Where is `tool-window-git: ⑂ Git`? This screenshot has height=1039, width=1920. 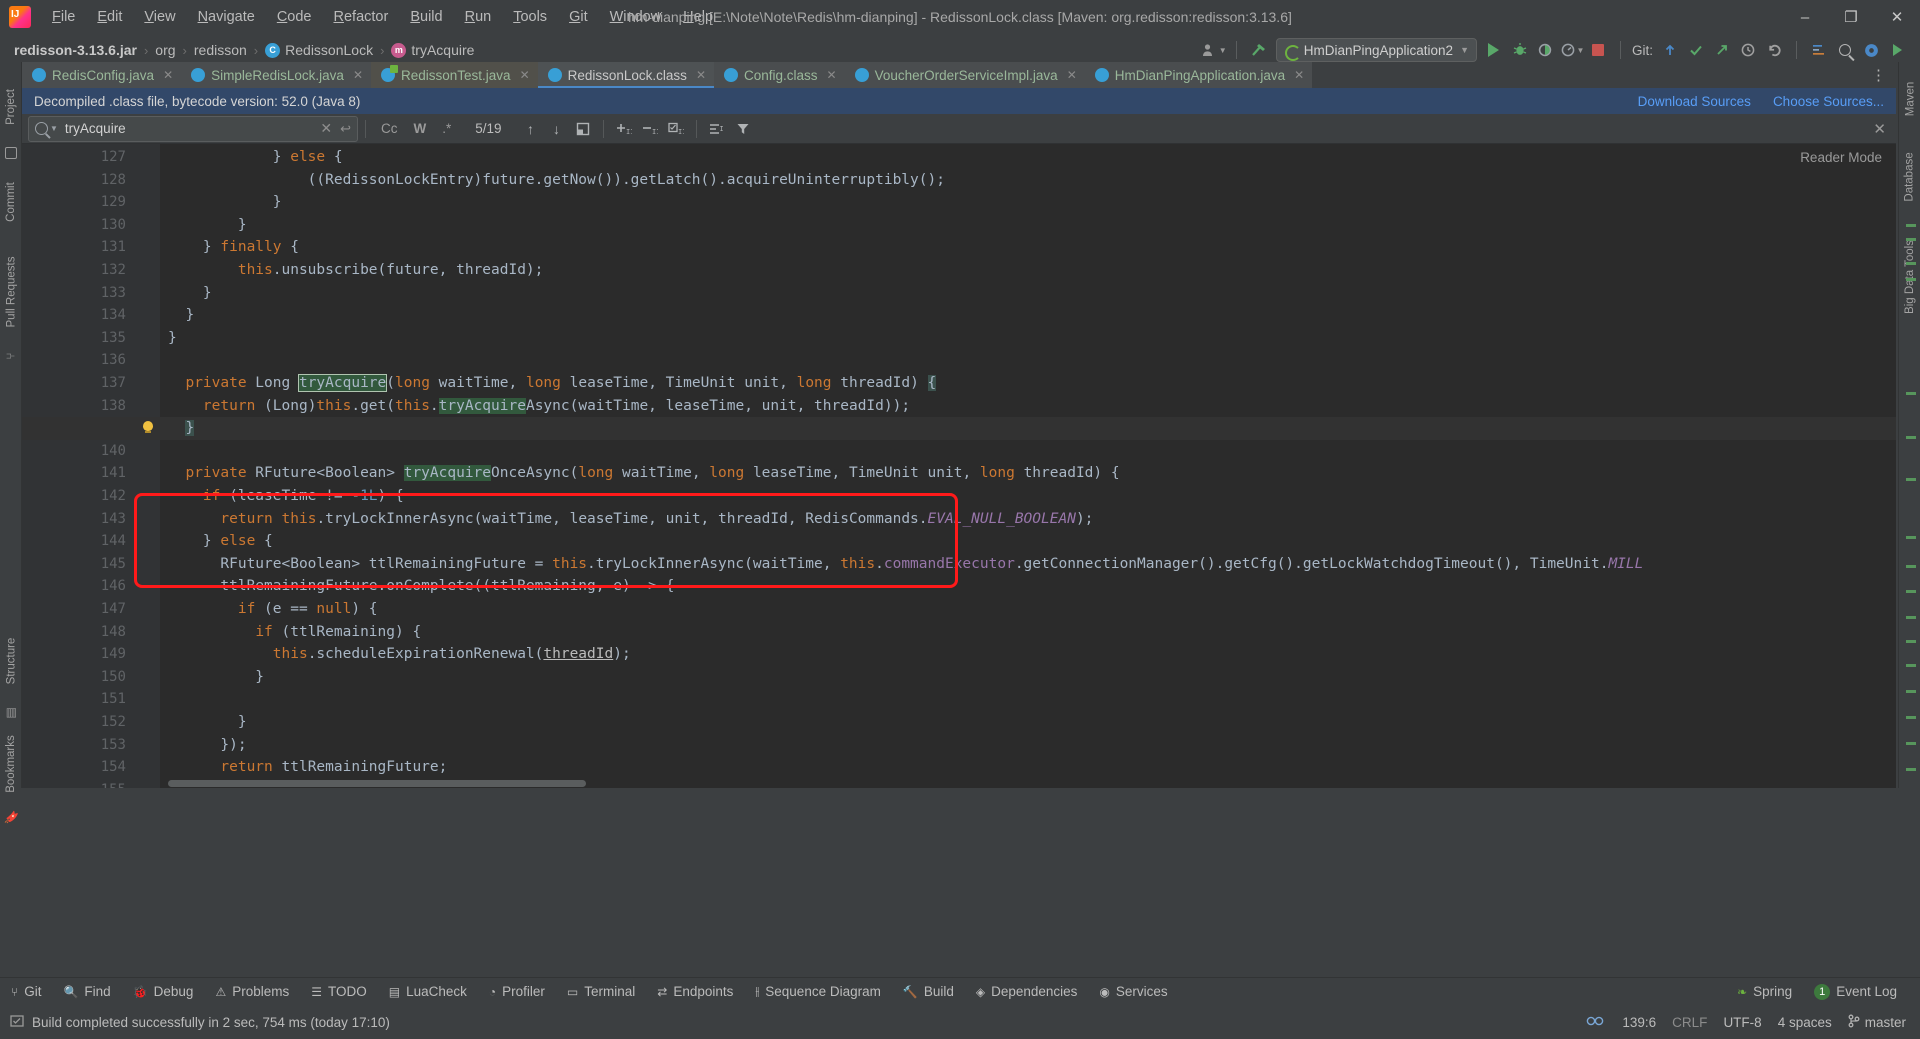
tool-window-git: ⑂ Git is located at coordinates (26, 992).